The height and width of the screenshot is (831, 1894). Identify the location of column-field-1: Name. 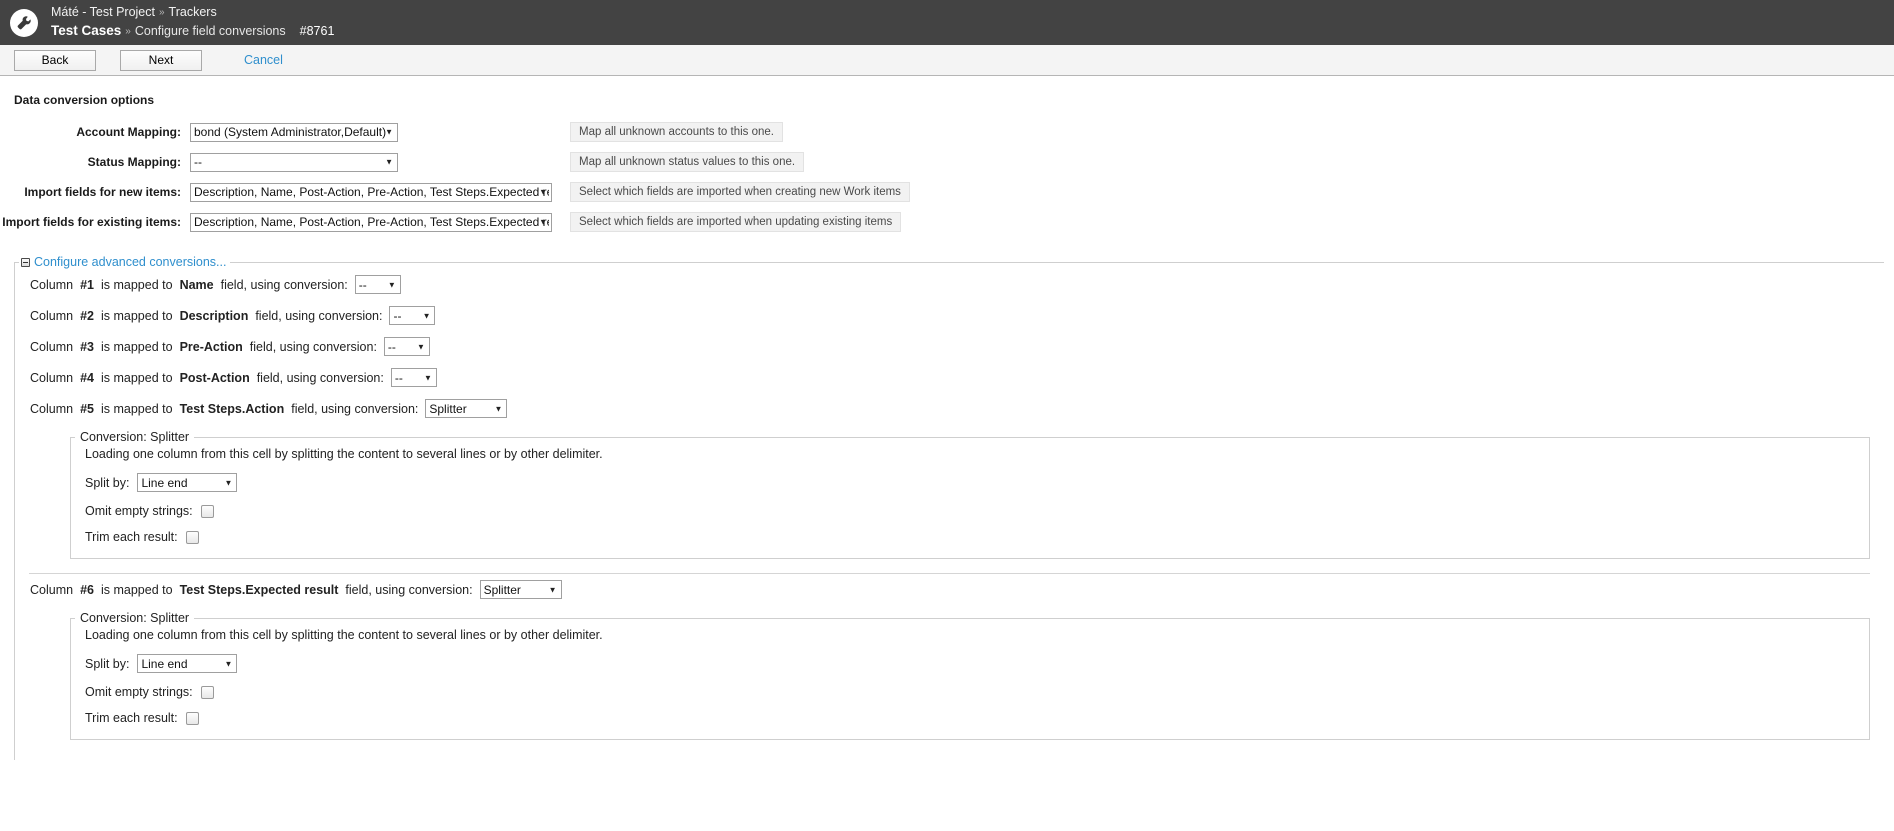
(196, 284).